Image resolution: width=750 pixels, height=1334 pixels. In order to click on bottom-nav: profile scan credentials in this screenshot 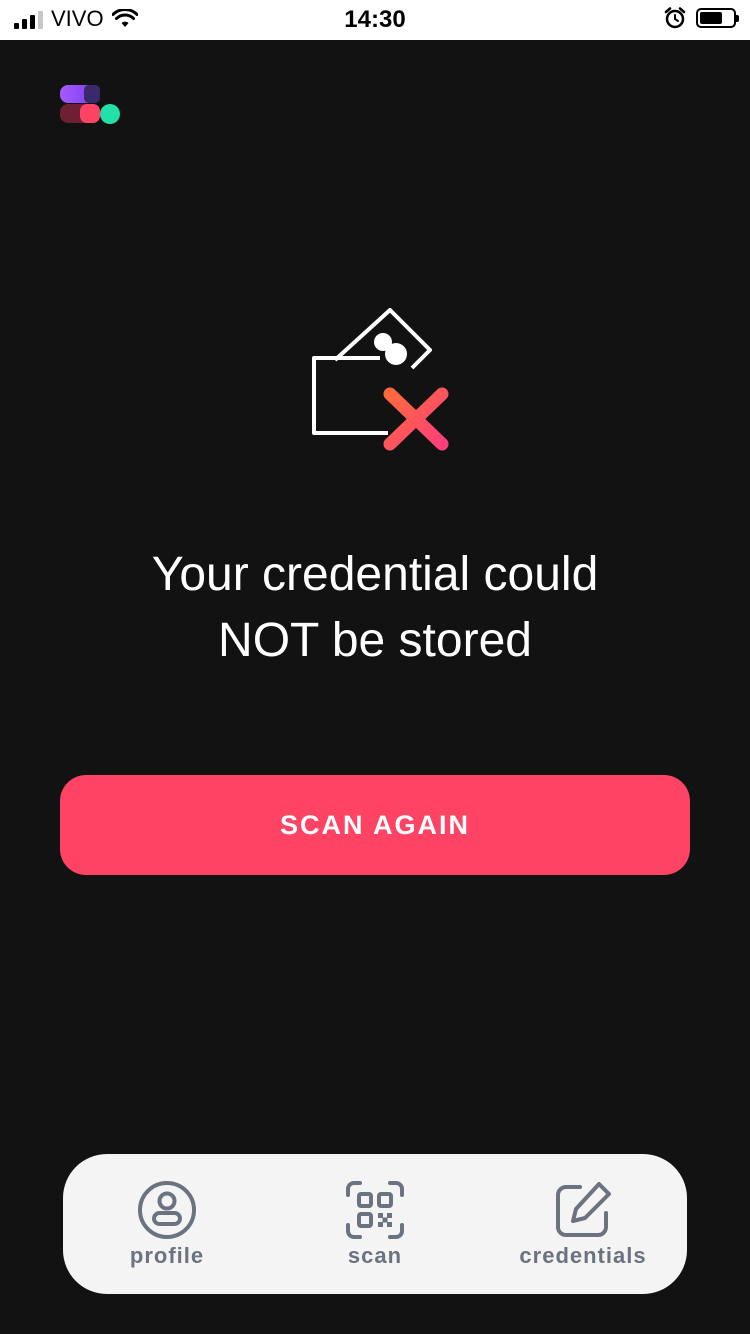, I will do `click(375, 1224)`.